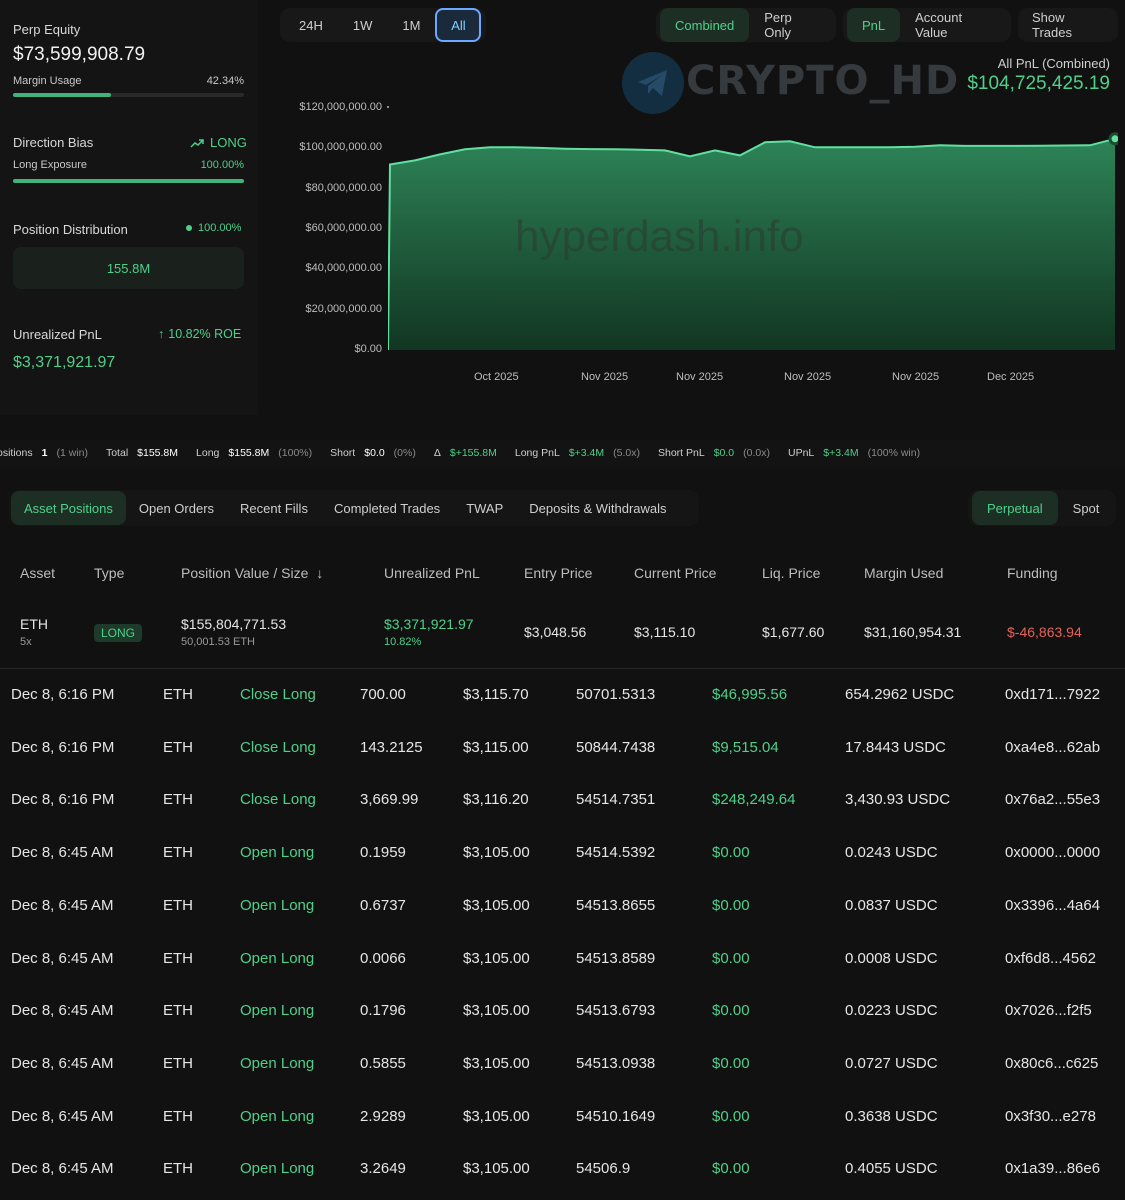 Image resolution: width=1125 pixels, height=1200 pixels. Describe the element at coordinates (197, 143) in the screenshot. I see `trending-up-icon` at that location.